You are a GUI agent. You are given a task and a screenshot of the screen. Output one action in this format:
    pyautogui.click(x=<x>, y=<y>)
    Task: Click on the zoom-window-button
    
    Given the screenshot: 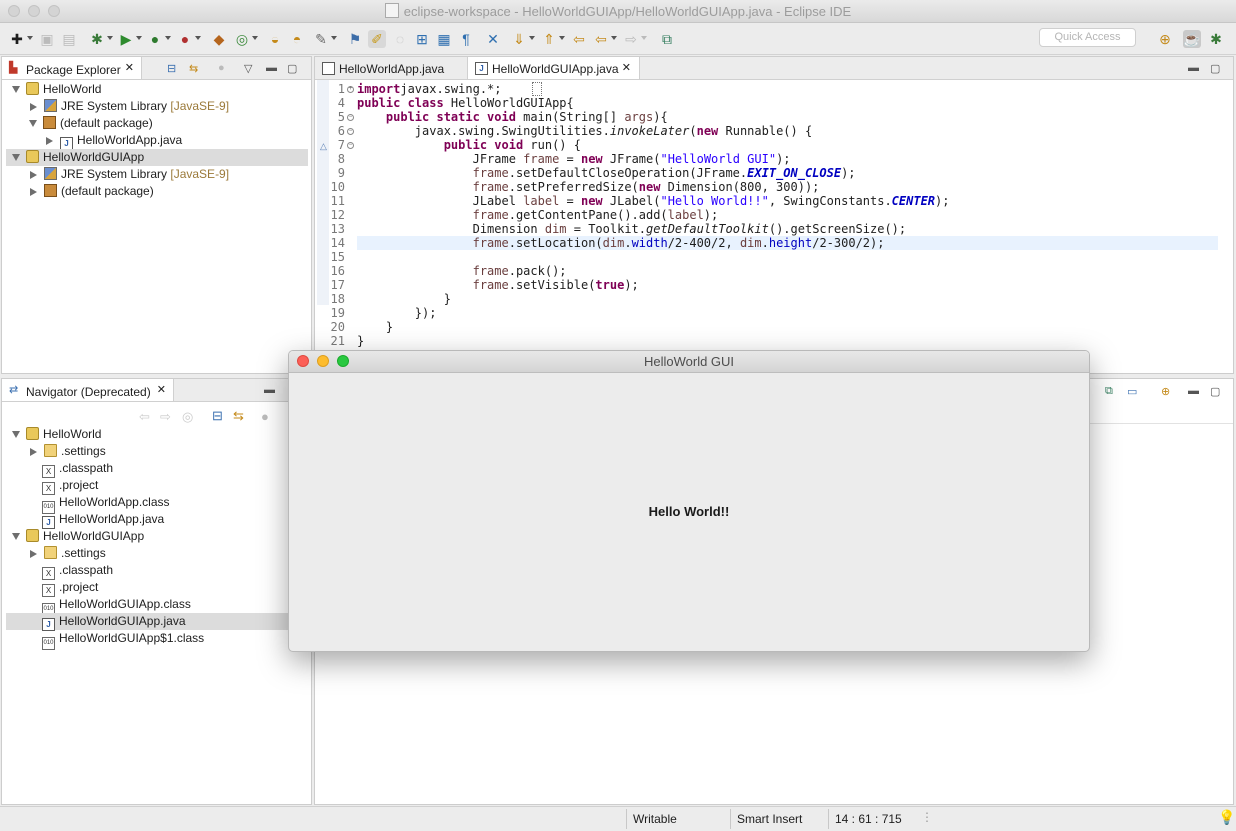 What is the action you would take?
    pyautogui.click(x=343, y=361)
    